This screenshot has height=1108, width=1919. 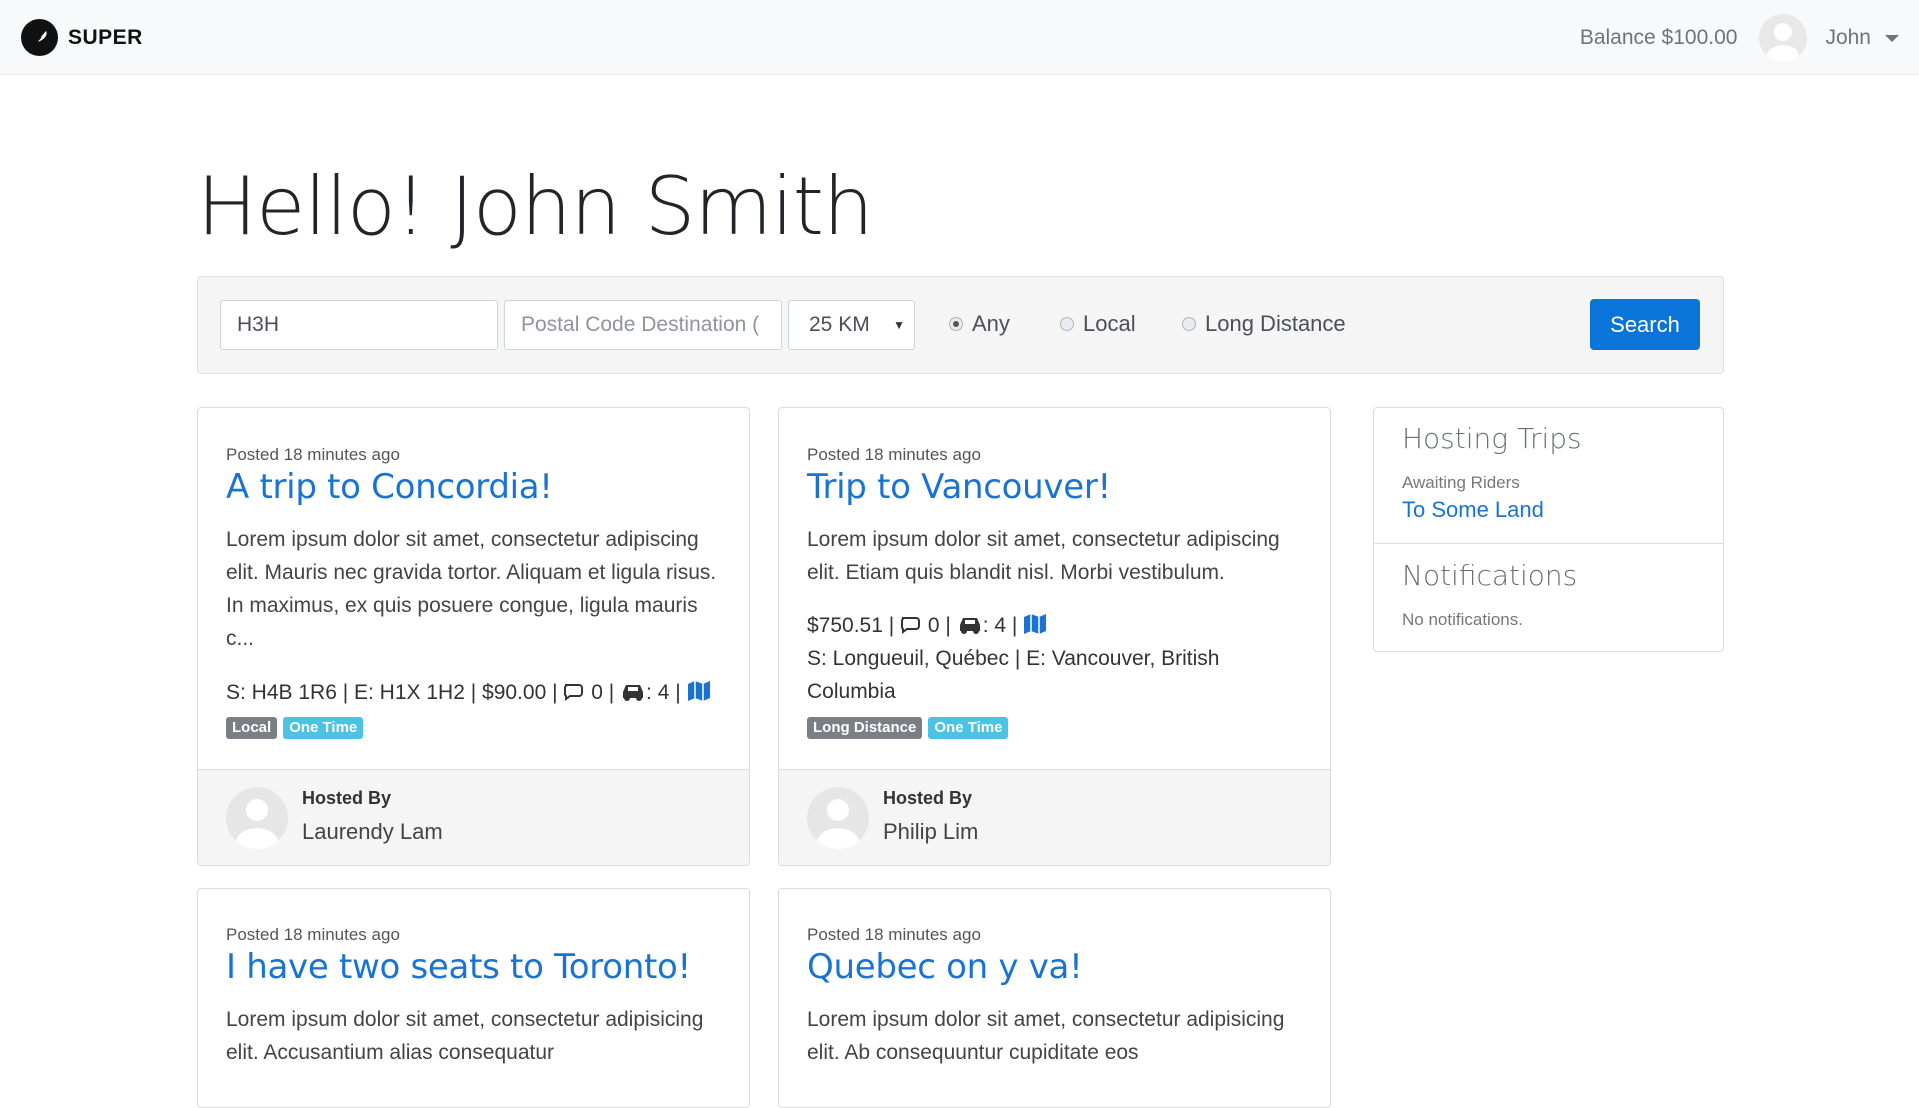 I want to click on radio-any: Any, so click(x=979, y=324).